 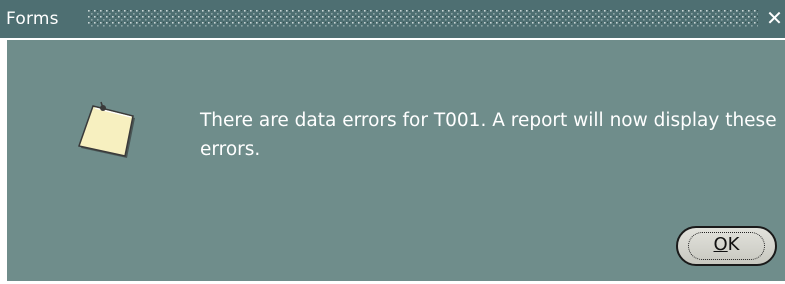 What do you see at coordinates (32, 19) in the screenshot?
I see `window-title: Forms` at bounding box center [32, 19].